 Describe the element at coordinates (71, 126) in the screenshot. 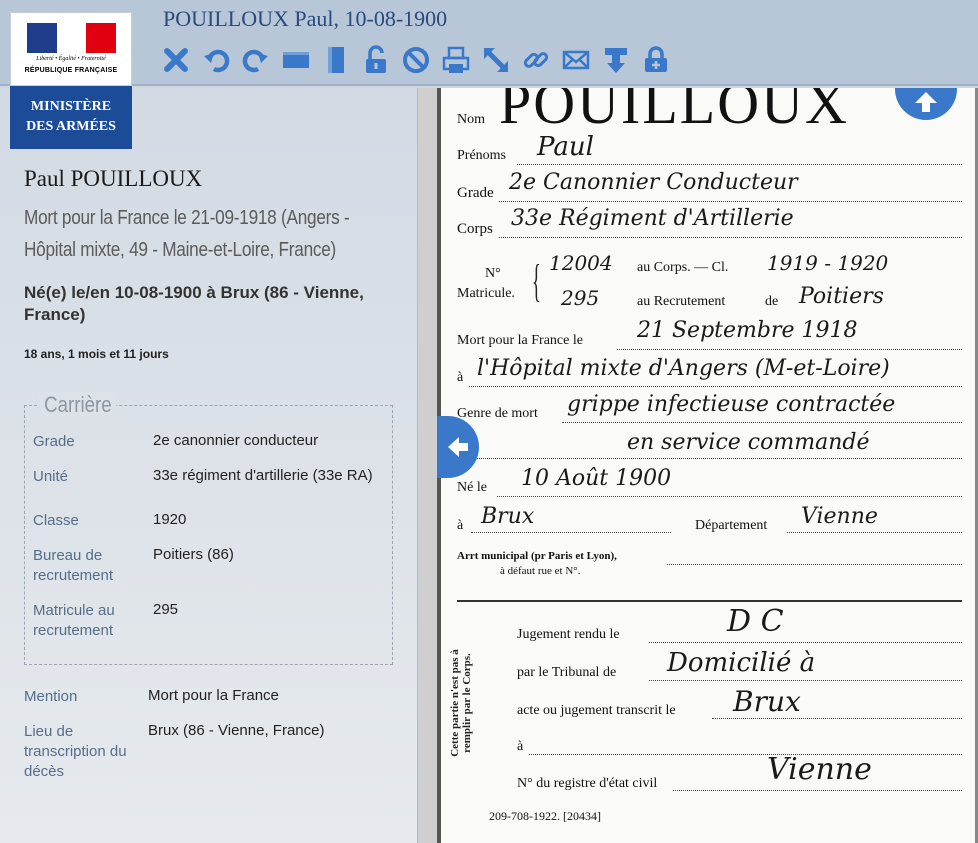

I see `ministry-line-2: DES ARMÉES` at that location.